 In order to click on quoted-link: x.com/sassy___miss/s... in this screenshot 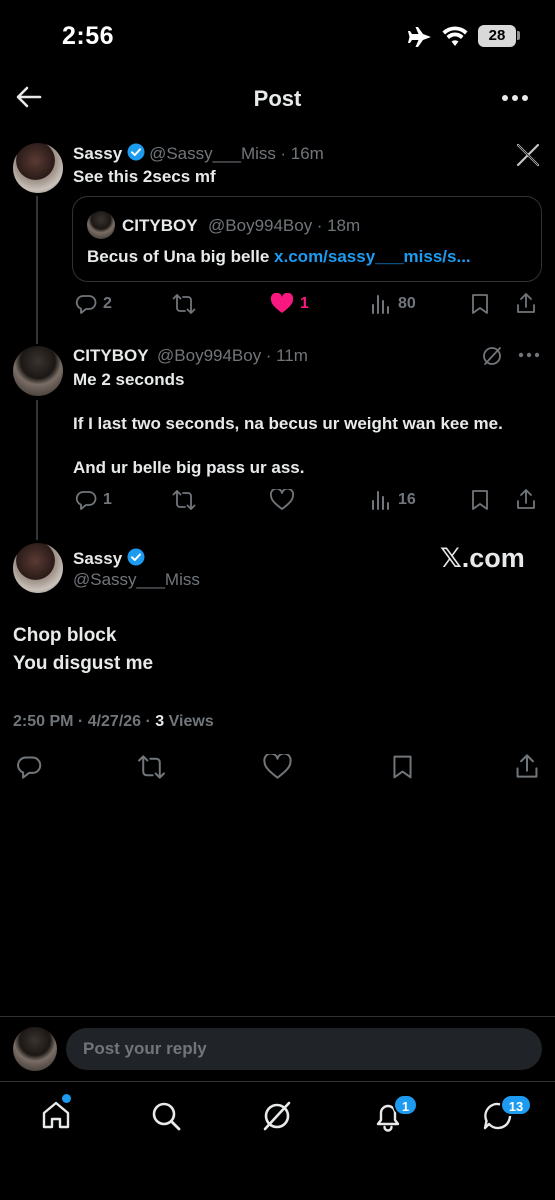, I will do `click(372, 256)`.